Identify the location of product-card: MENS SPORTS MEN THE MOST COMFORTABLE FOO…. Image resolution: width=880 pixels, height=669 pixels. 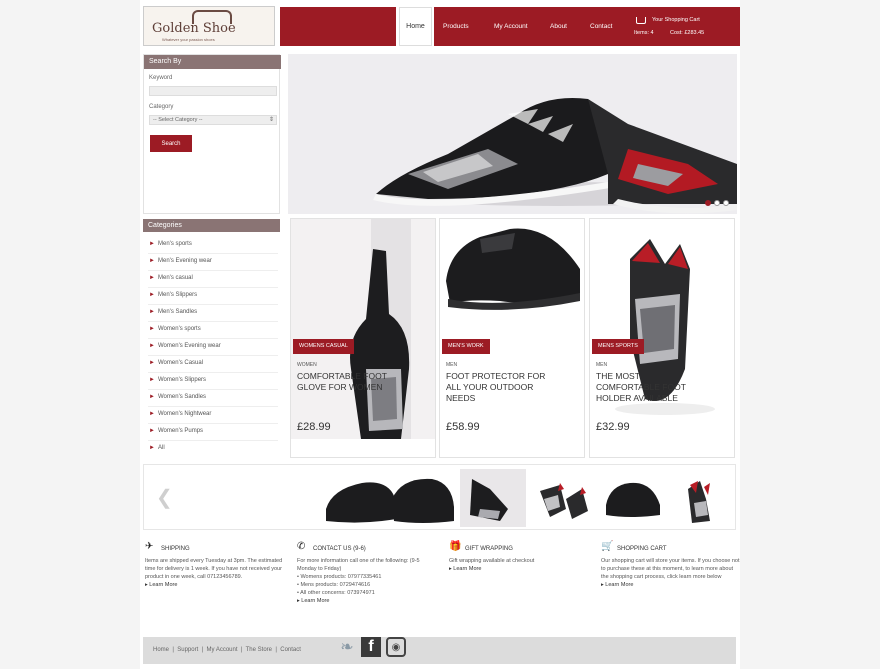
(662, 338).